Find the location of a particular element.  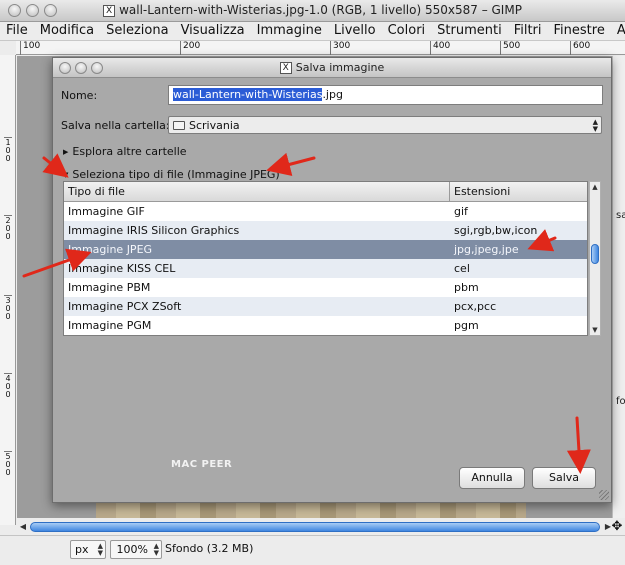

ruler-tick-label: 300 is located at coordinates (340, 48).